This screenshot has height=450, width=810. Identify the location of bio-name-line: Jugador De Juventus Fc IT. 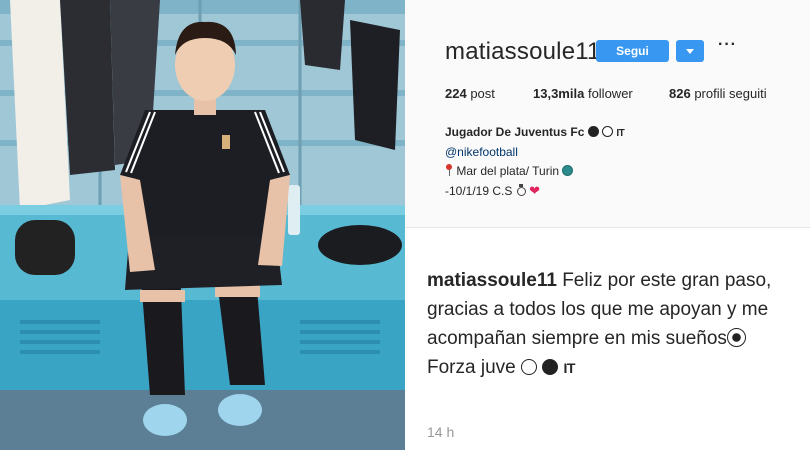
(615, 133).